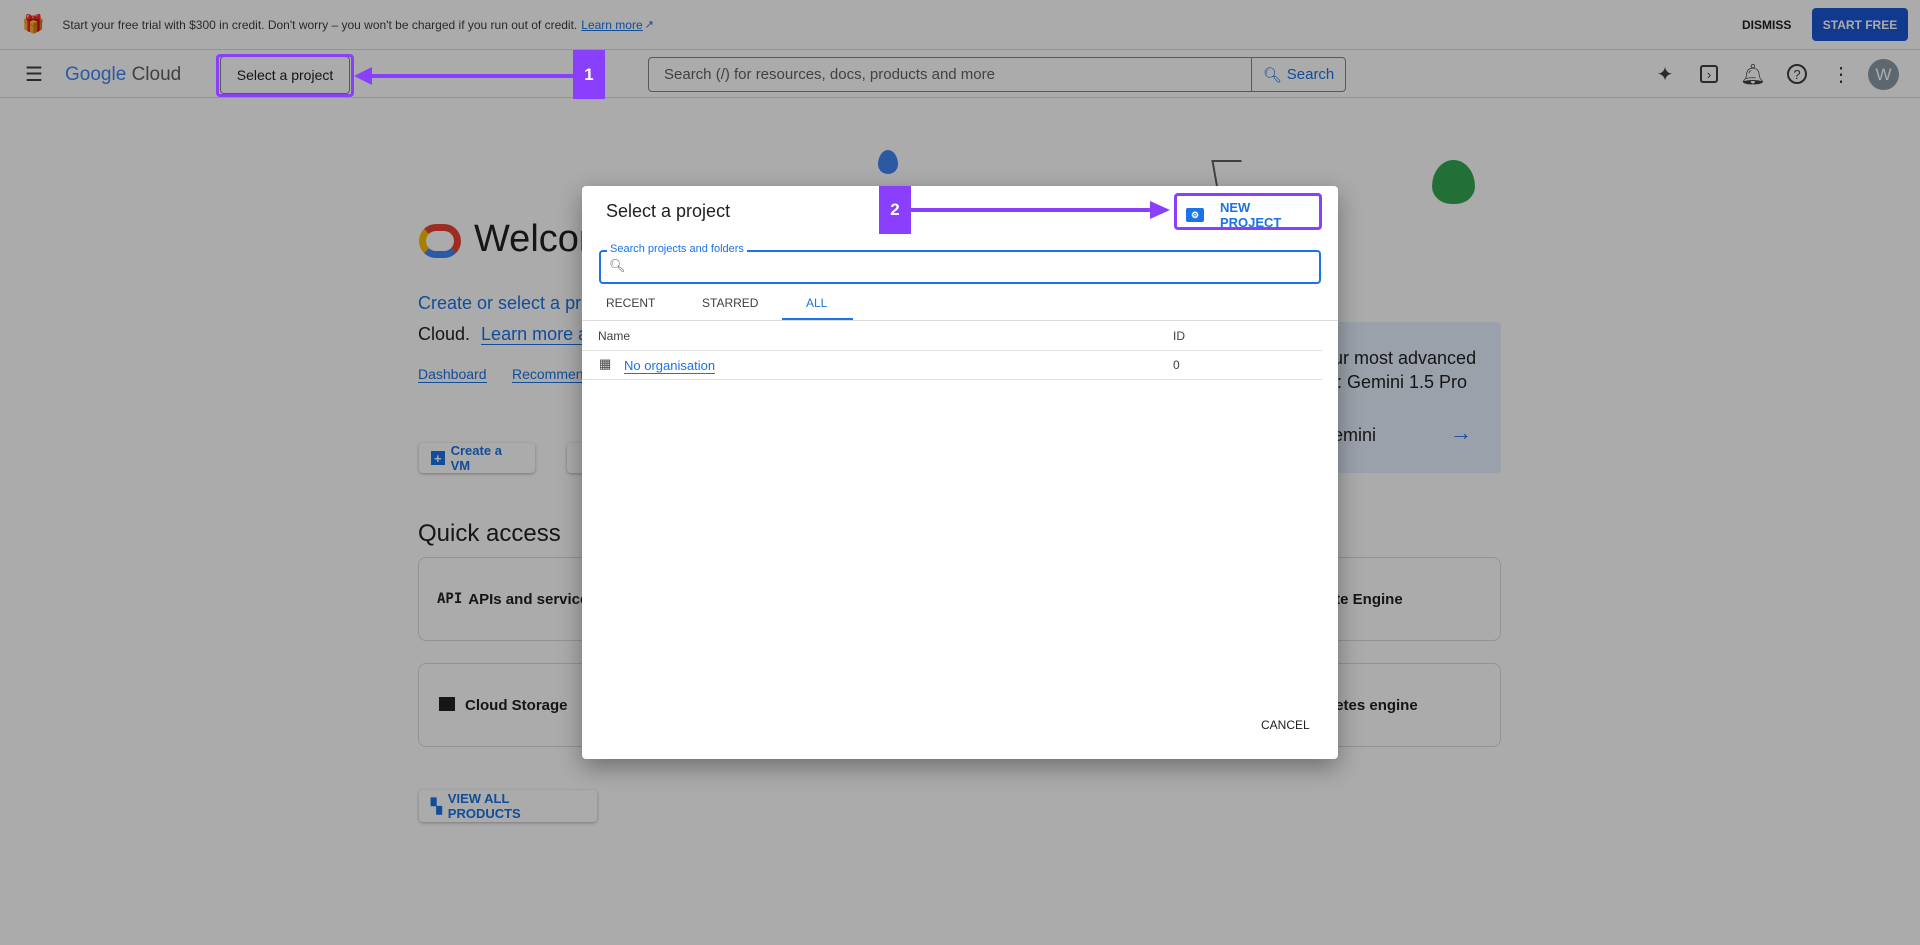 The height and width of the screenshot is (945, 1920). Describe the element at coordinates (617, 265) in the screenshot. I see `search-icon: 🔍︎` at that location.